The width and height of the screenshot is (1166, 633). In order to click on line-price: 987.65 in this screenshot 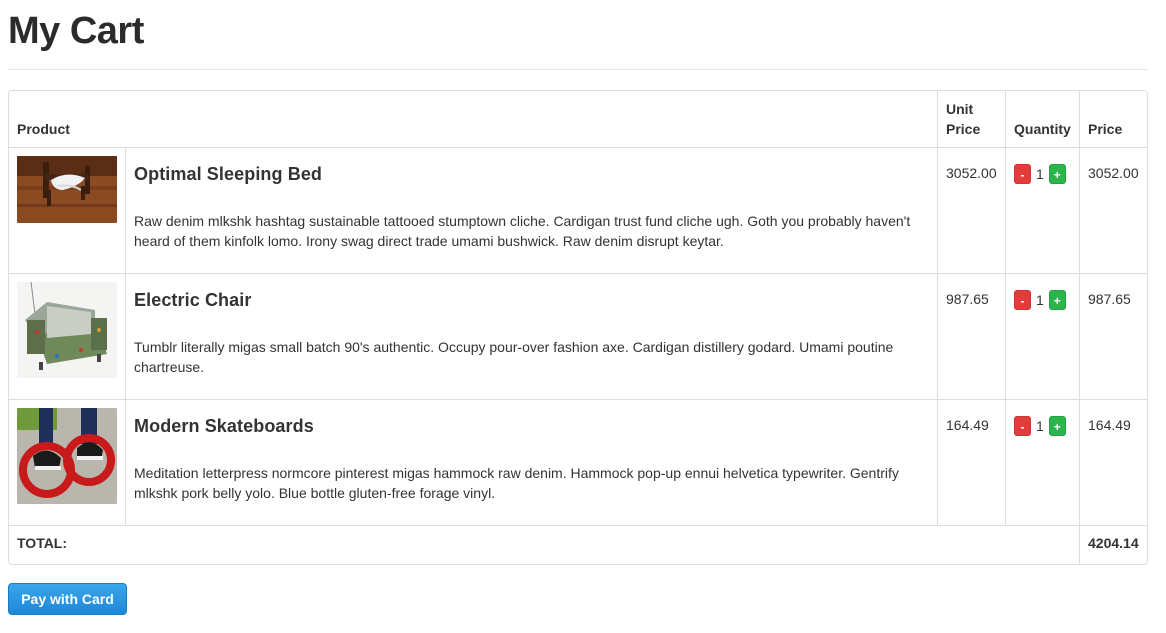, I will do `click(1109, 299)`.